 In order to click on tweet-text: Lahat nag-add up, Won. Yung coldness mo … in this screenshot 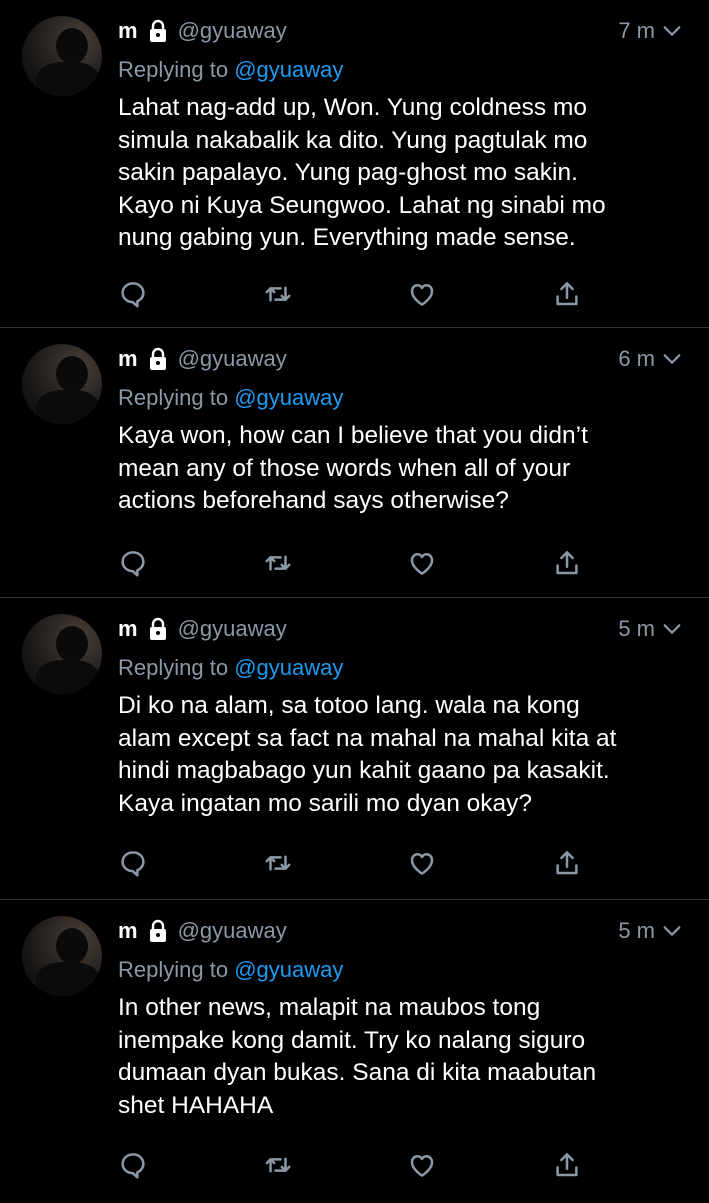, I will do `click(362, 172)`.